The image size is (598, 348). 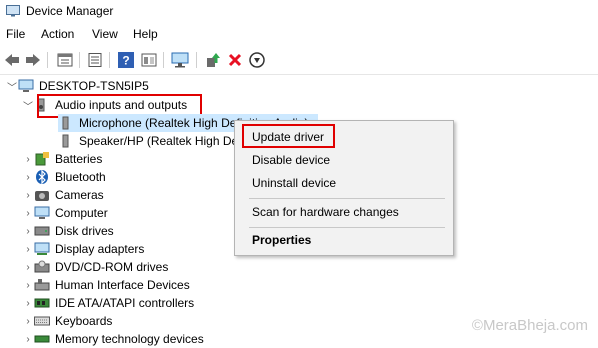 What do you see at coordinates (122, 285) in the screenshot?
I see `category-label: Human Interface Devices` at bounding box center [122, 285].